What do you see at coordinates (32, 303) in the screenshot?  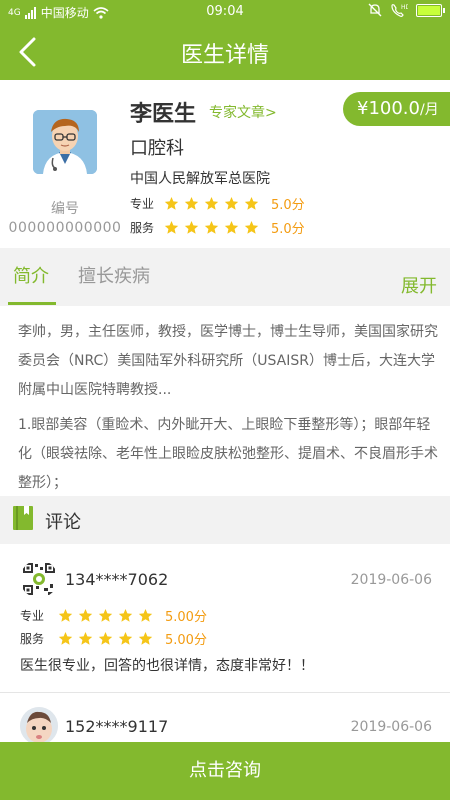 I see `active-tab-indicator` at bounding box center [32, 303].